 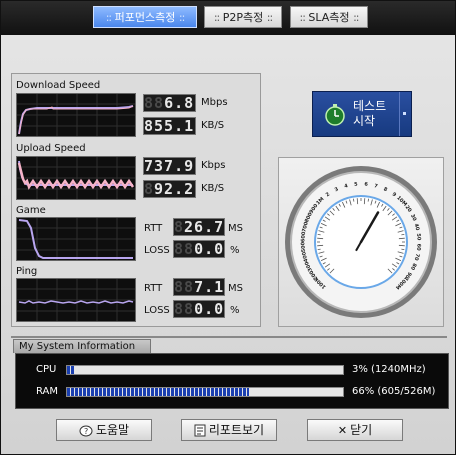 What do you see at coordinates (58, 85) in the screenshot?
I see `download-speed-label: Download Speed` at bounding box center [58, 85].